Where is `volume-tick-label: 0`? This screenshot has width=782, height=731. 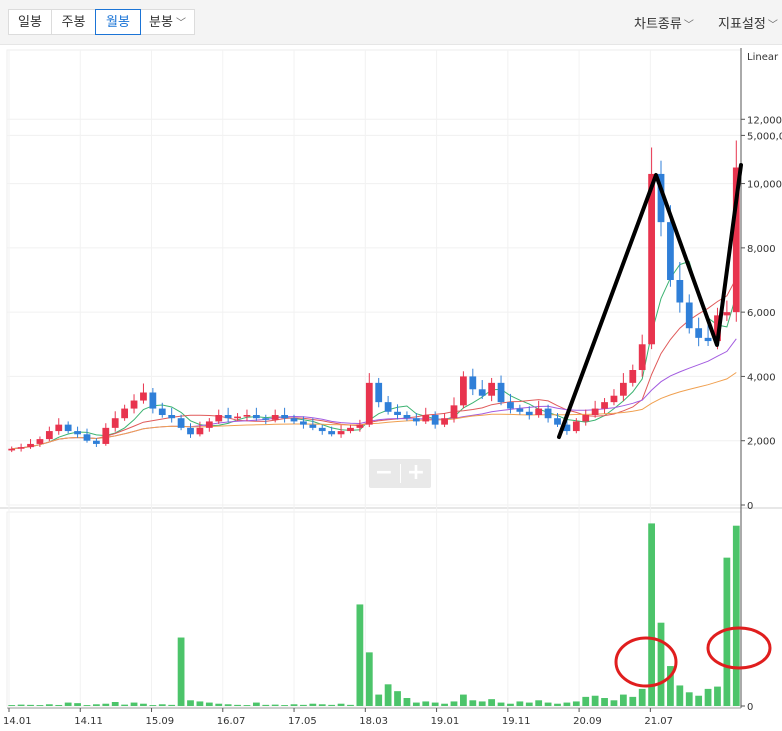 volume-tick-label: 0 is located at coordinates (750, 707).